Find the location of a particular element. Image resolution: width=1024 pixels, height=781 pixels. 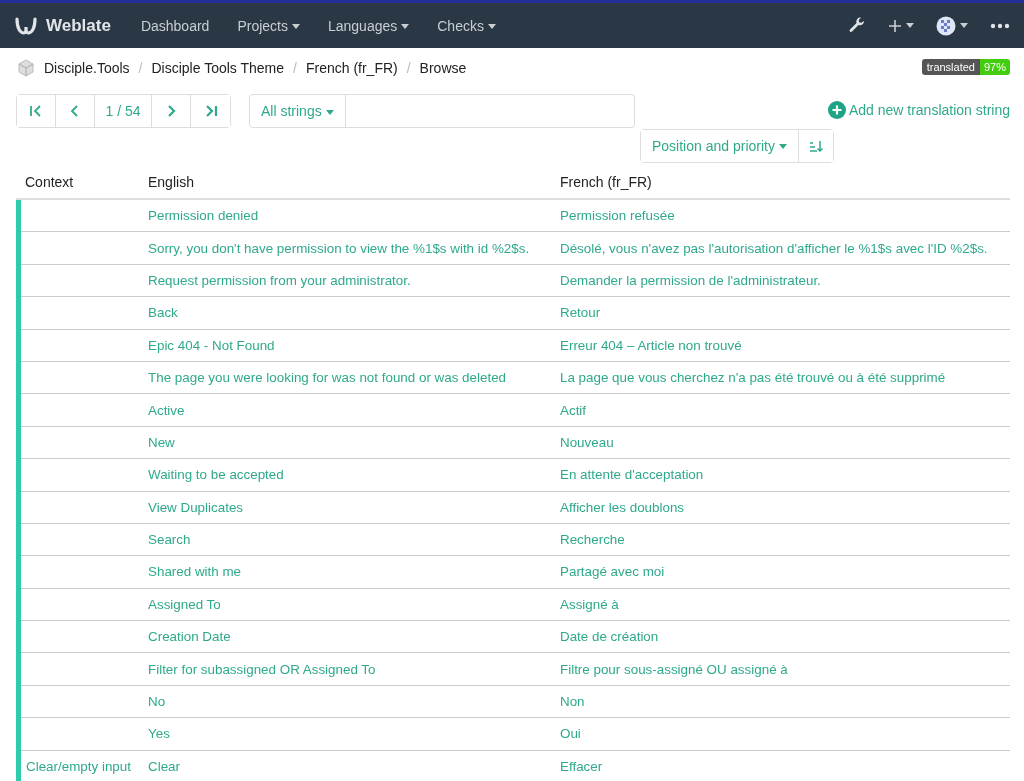

column-header: English is located at coordinates (171, 181).